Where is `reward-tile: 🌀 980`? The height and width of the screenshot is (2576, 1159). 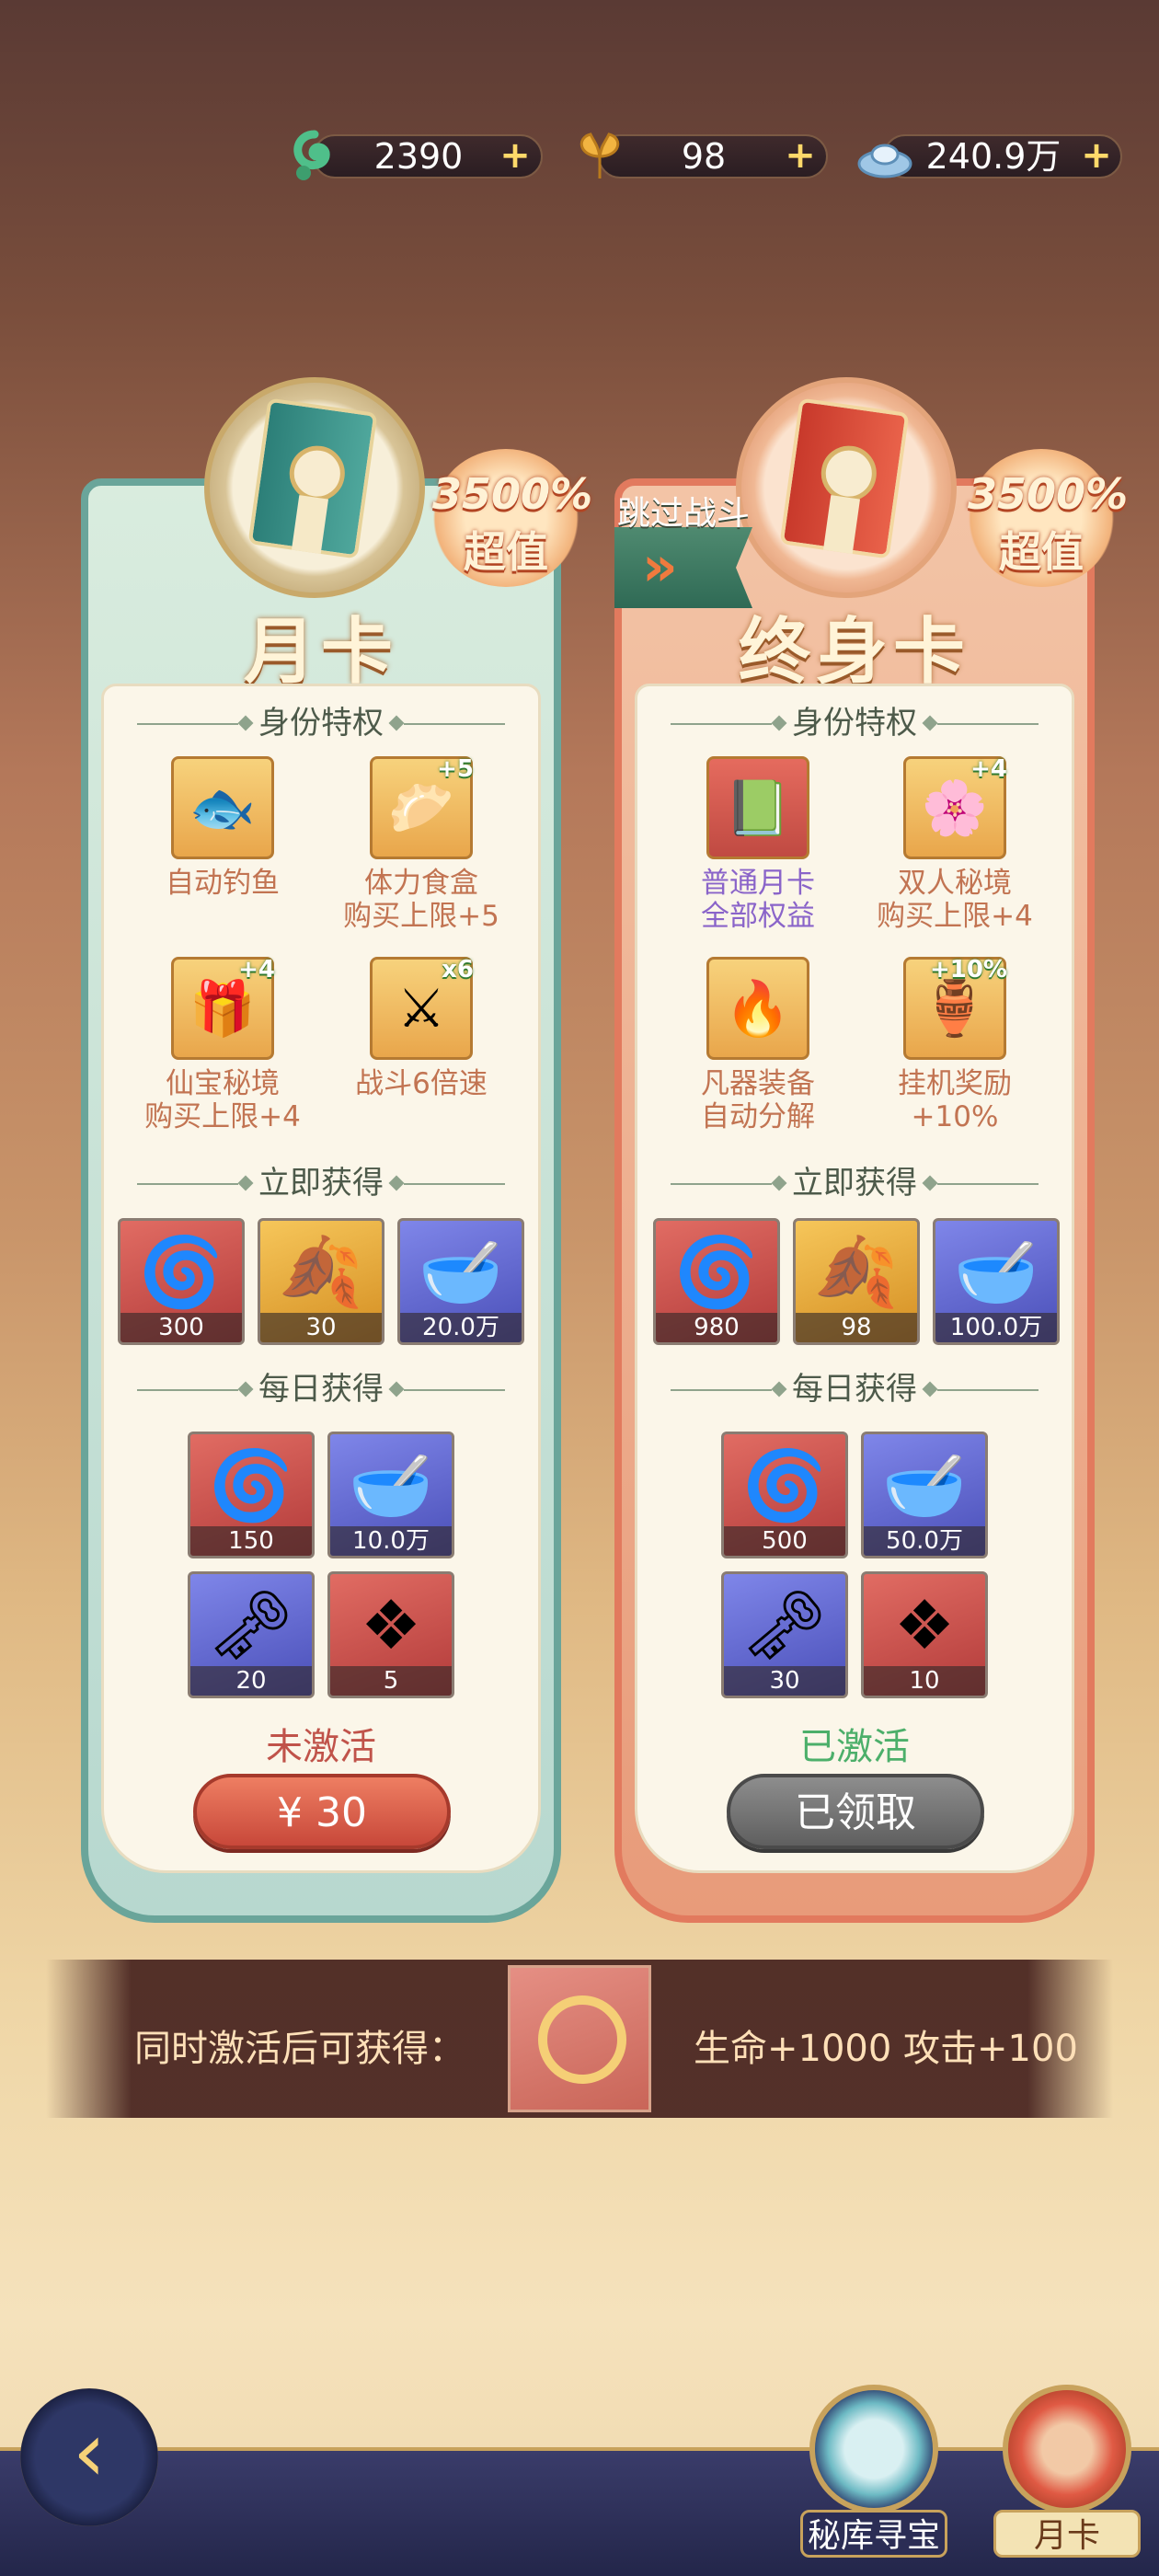
reward-tile: 🌀 980 is located at coordinates (716, 1281).